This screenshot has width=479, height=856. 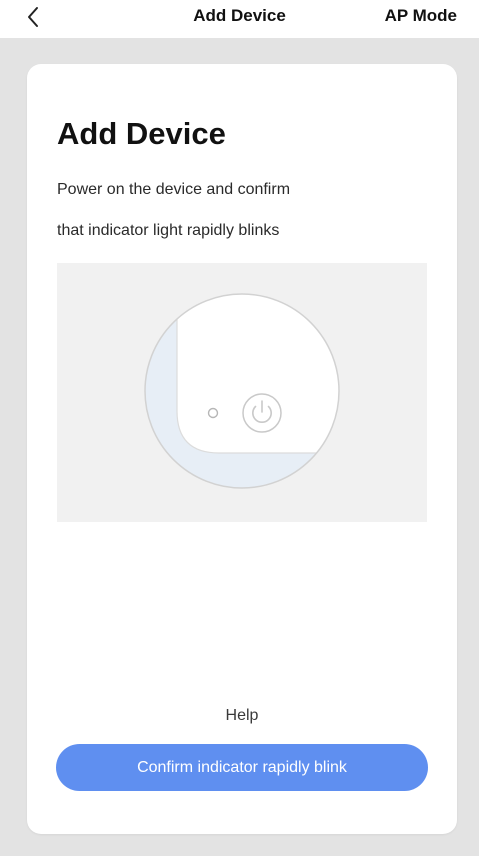 I want to click on ap-mode-button: AP Mode, so click(x=421, y=16).